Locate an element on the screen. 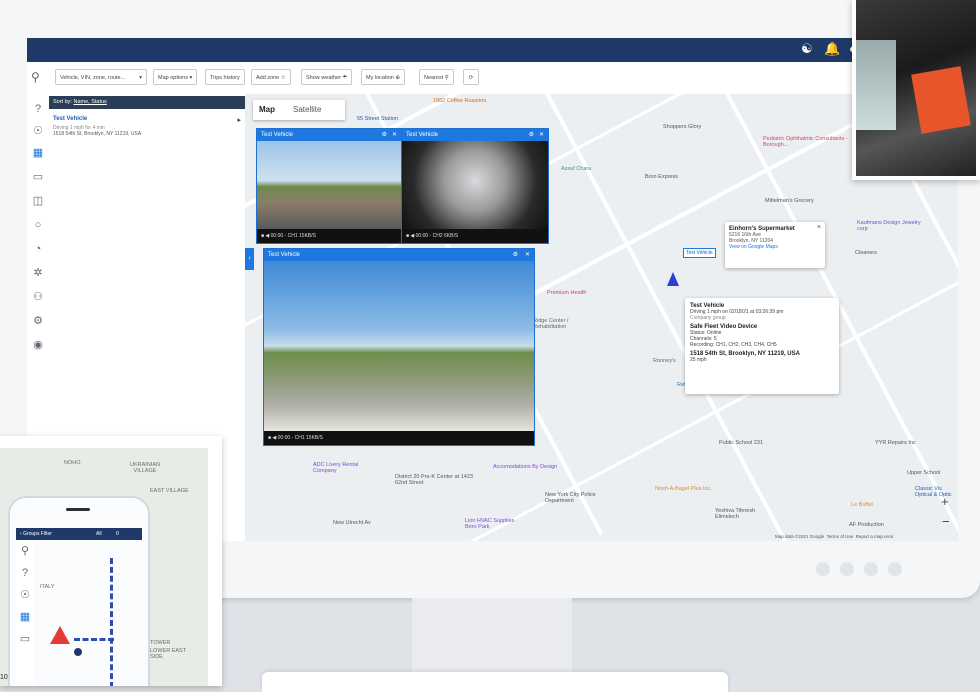 The image size is (980, 692). nearest-button: Nearest ⚲ is located at coordinates (436, 77).